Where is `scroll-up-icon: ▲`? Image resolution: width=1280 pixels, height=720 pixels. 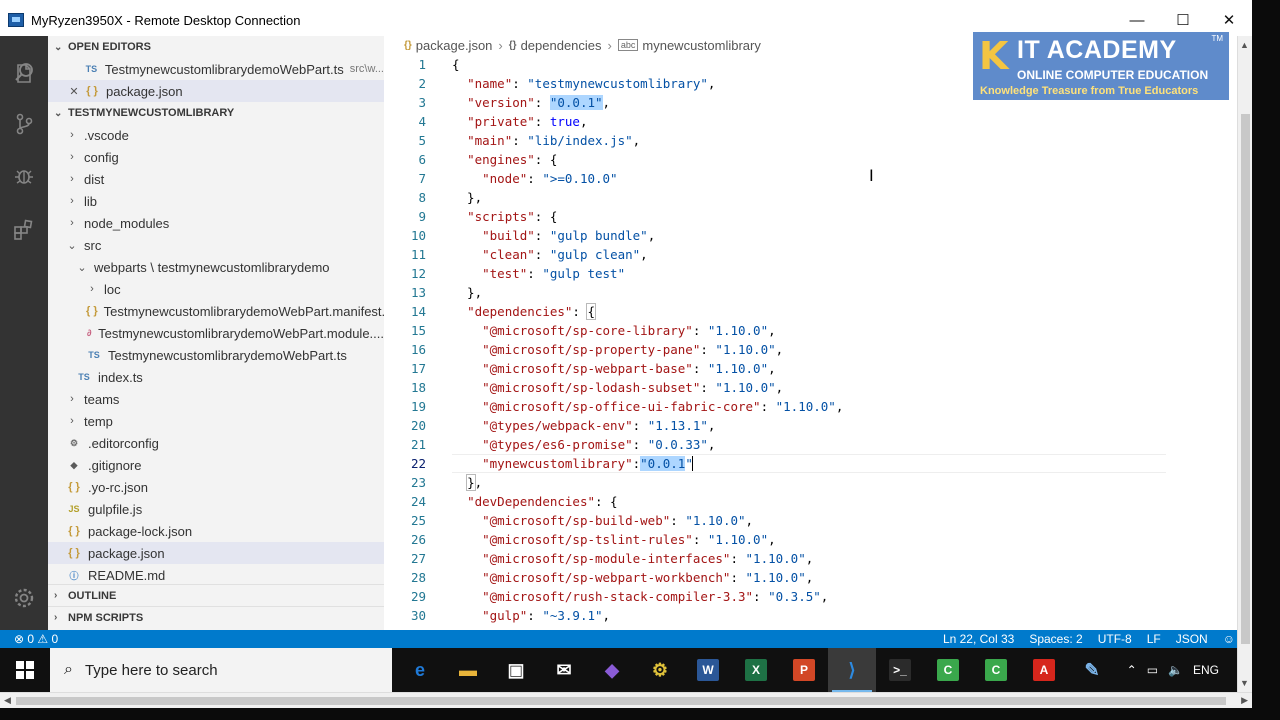
scroll-up-icon: ▲ is located at coordinates (1244, 45).